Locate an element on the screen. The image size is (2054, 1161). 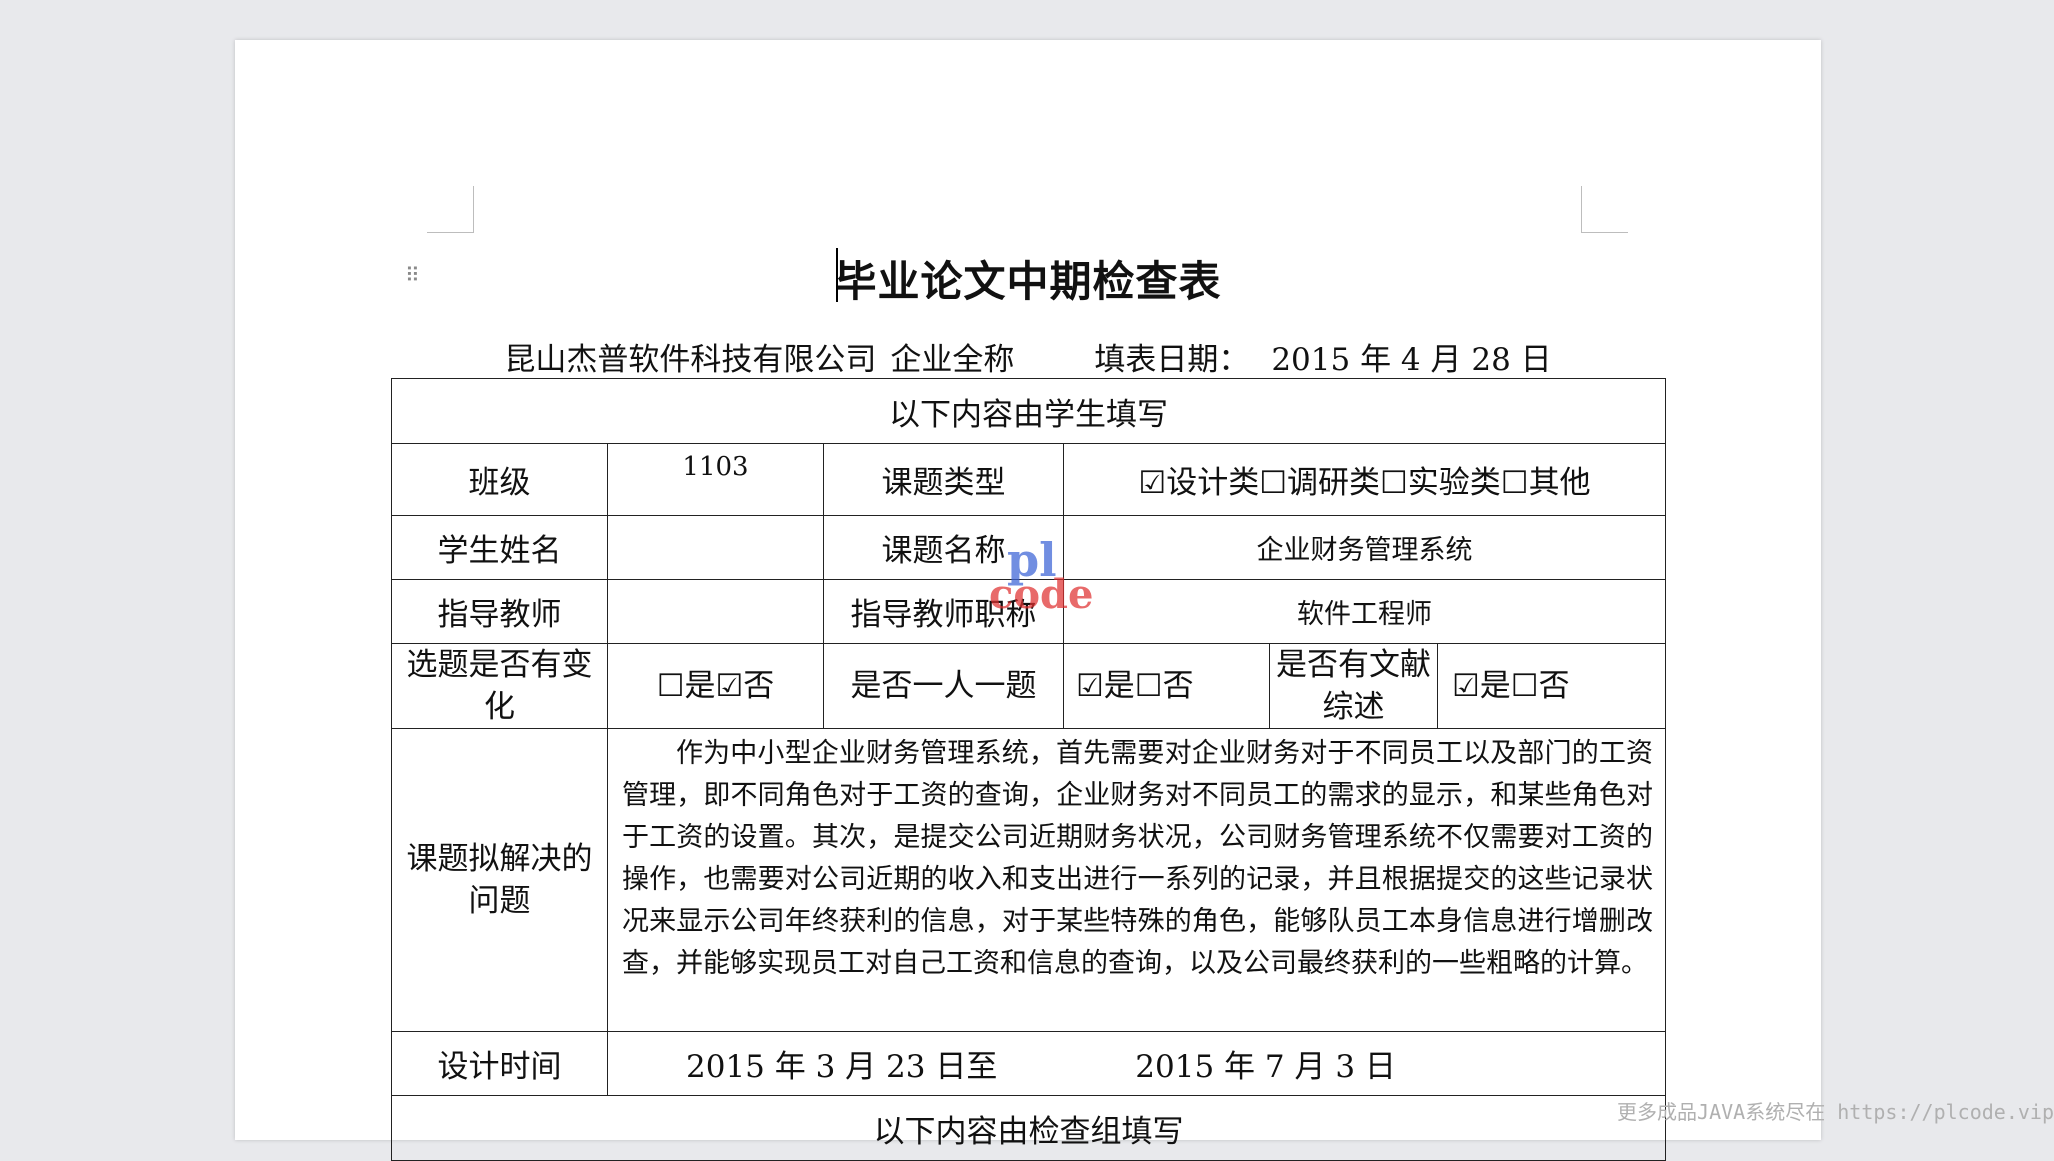
one-per-topic-label: 是否一人一题 is located at coordinates (943, 686).